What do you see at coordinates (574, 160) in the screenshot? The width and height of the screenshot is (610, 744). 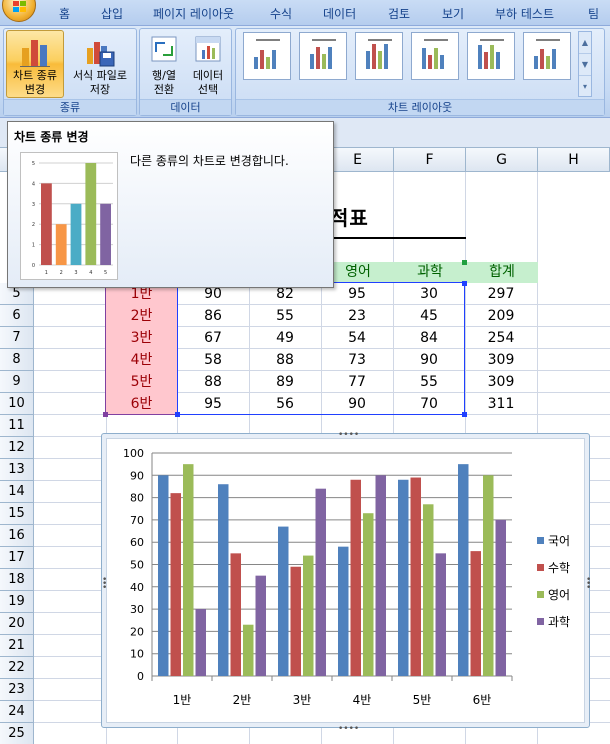 I see `column-header-h: H` at bounding box center [574, 160].